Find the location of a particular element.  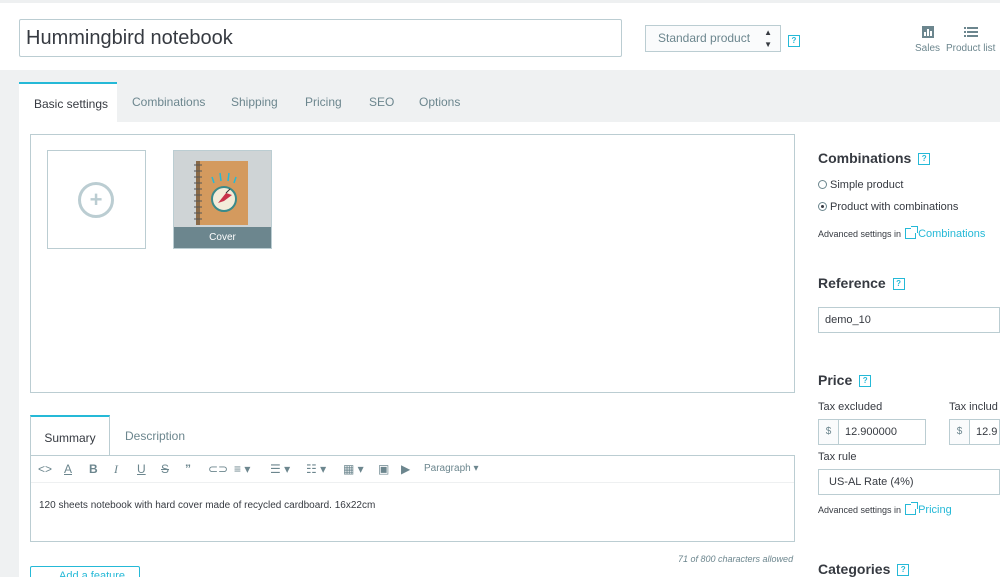

numbered-list-icon: ☷ ▾ is located at coordinates (316, 469).